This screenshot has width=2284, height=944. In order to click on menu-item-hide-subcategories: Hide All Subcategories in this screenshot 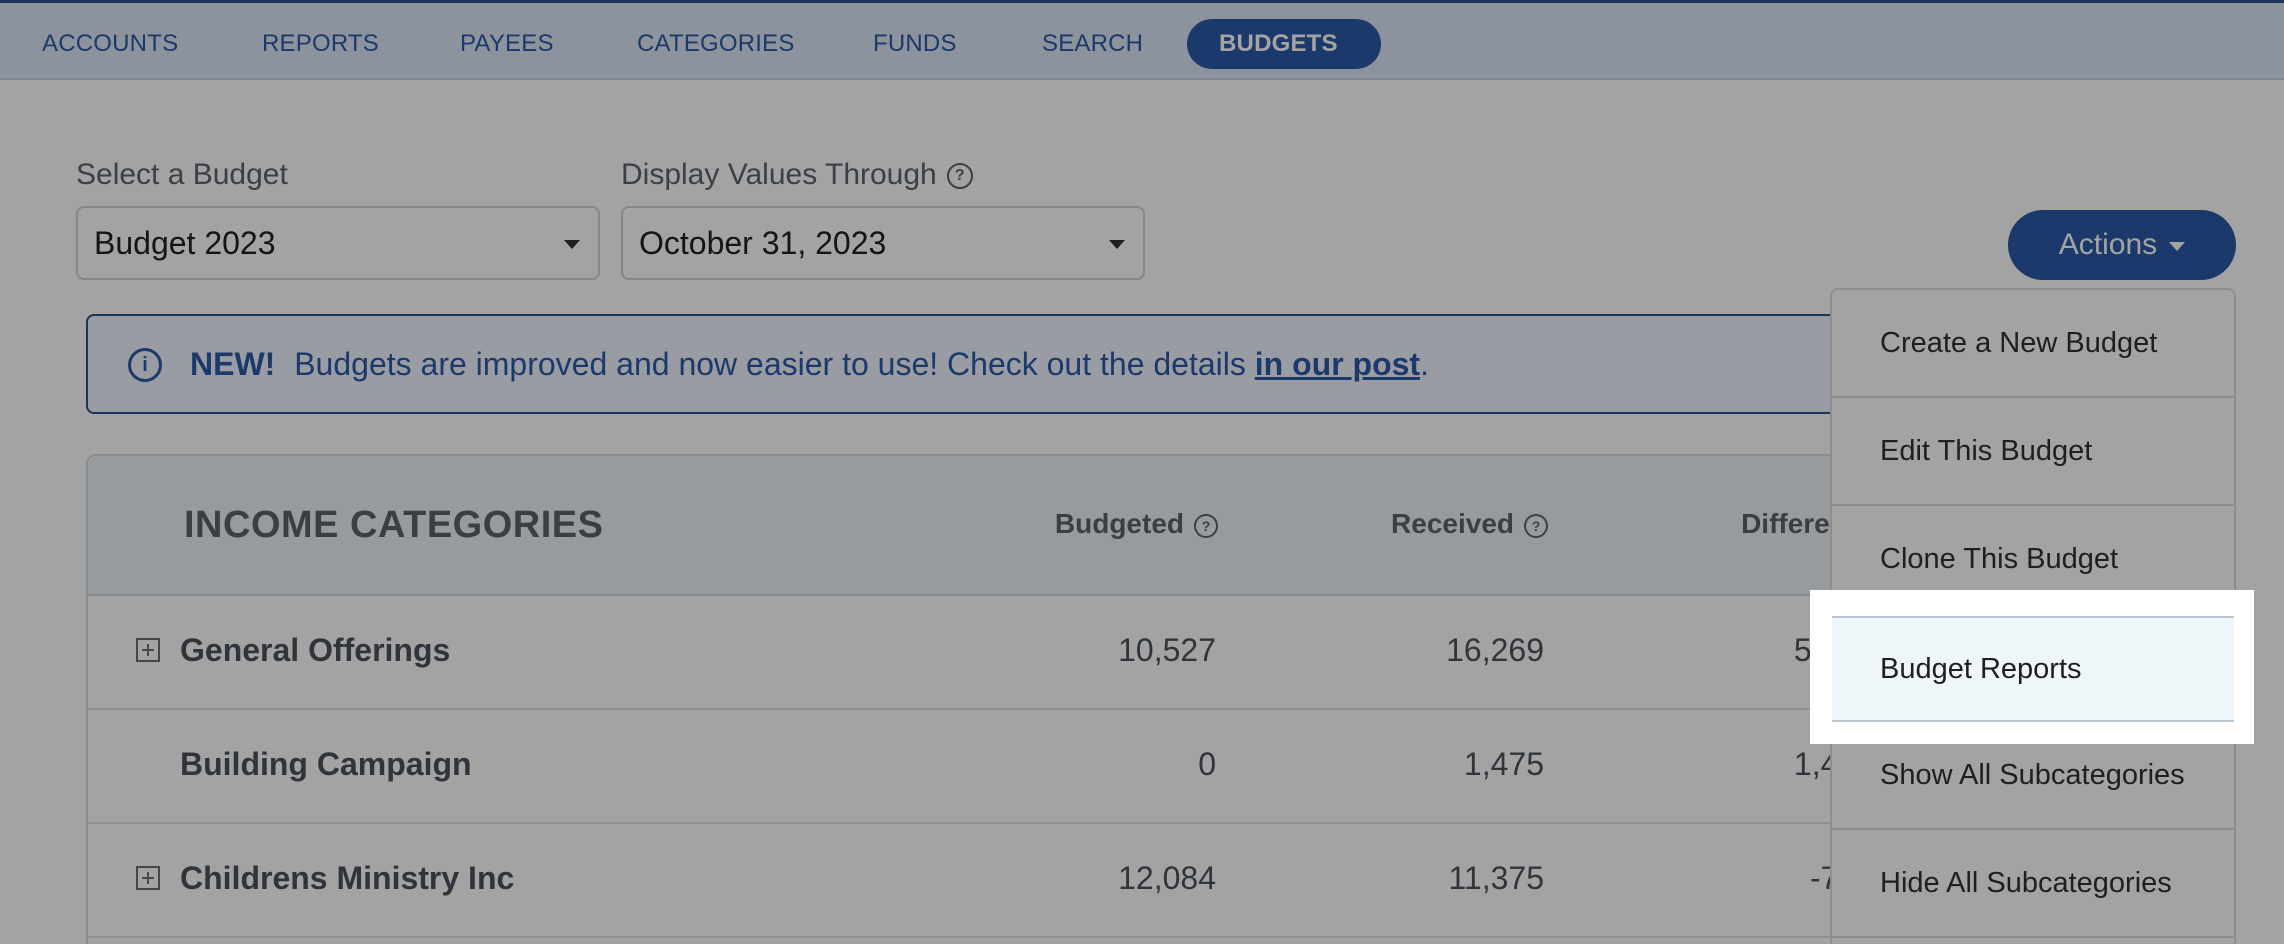, I will do `click(2033, 884)`.